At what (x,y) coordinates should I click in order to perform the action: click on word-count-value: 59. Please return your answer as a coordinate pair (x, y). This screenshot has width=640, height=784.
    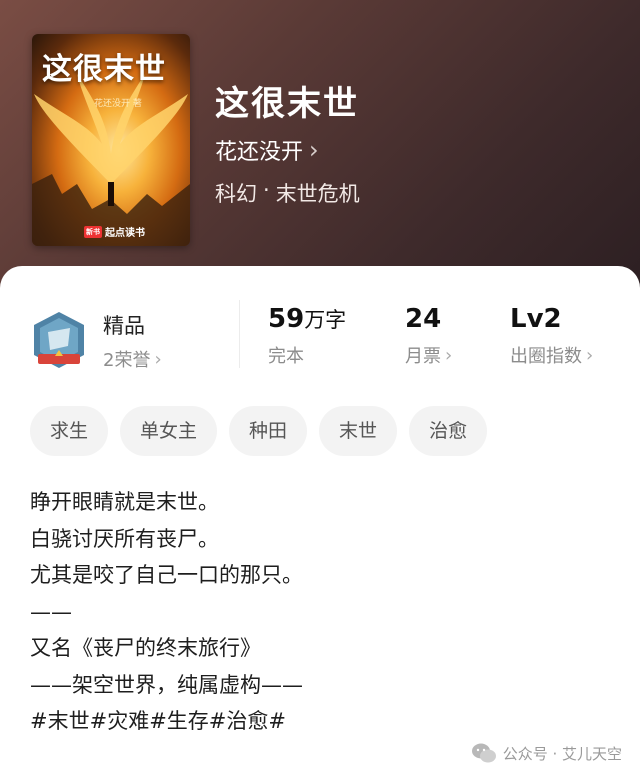
    Looking at the image, I should click on (286, 319).